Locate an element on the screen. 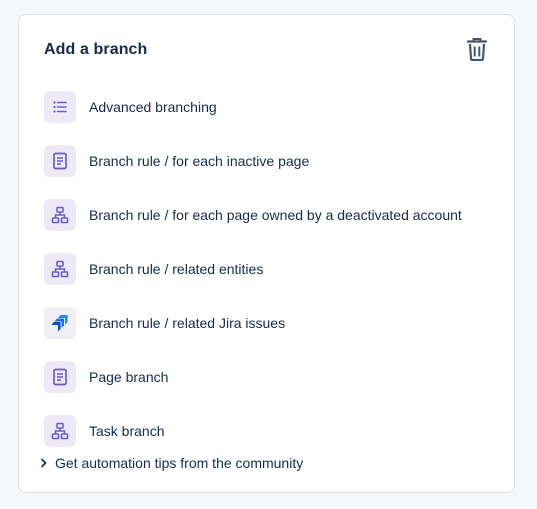  option-label: Branch rule / for each inactive page is located at coordinates (199, 161).